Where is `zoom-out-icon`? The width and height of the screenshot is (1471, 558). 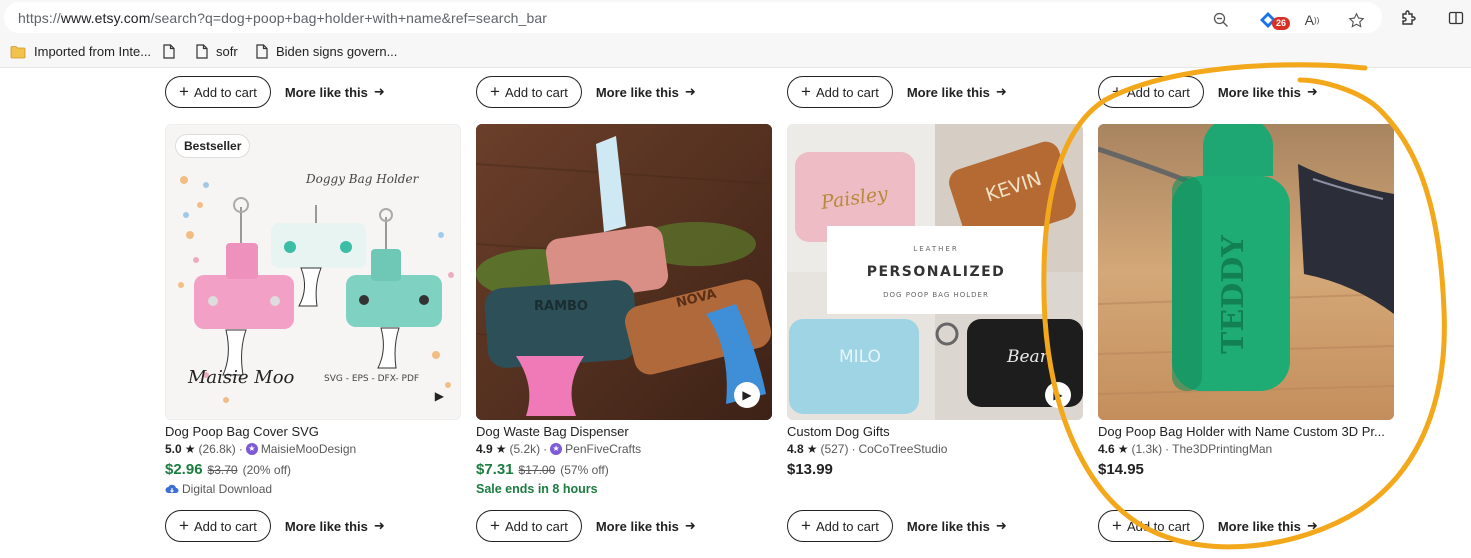
zoom-out-icon is located at coordinates (1221, 20).